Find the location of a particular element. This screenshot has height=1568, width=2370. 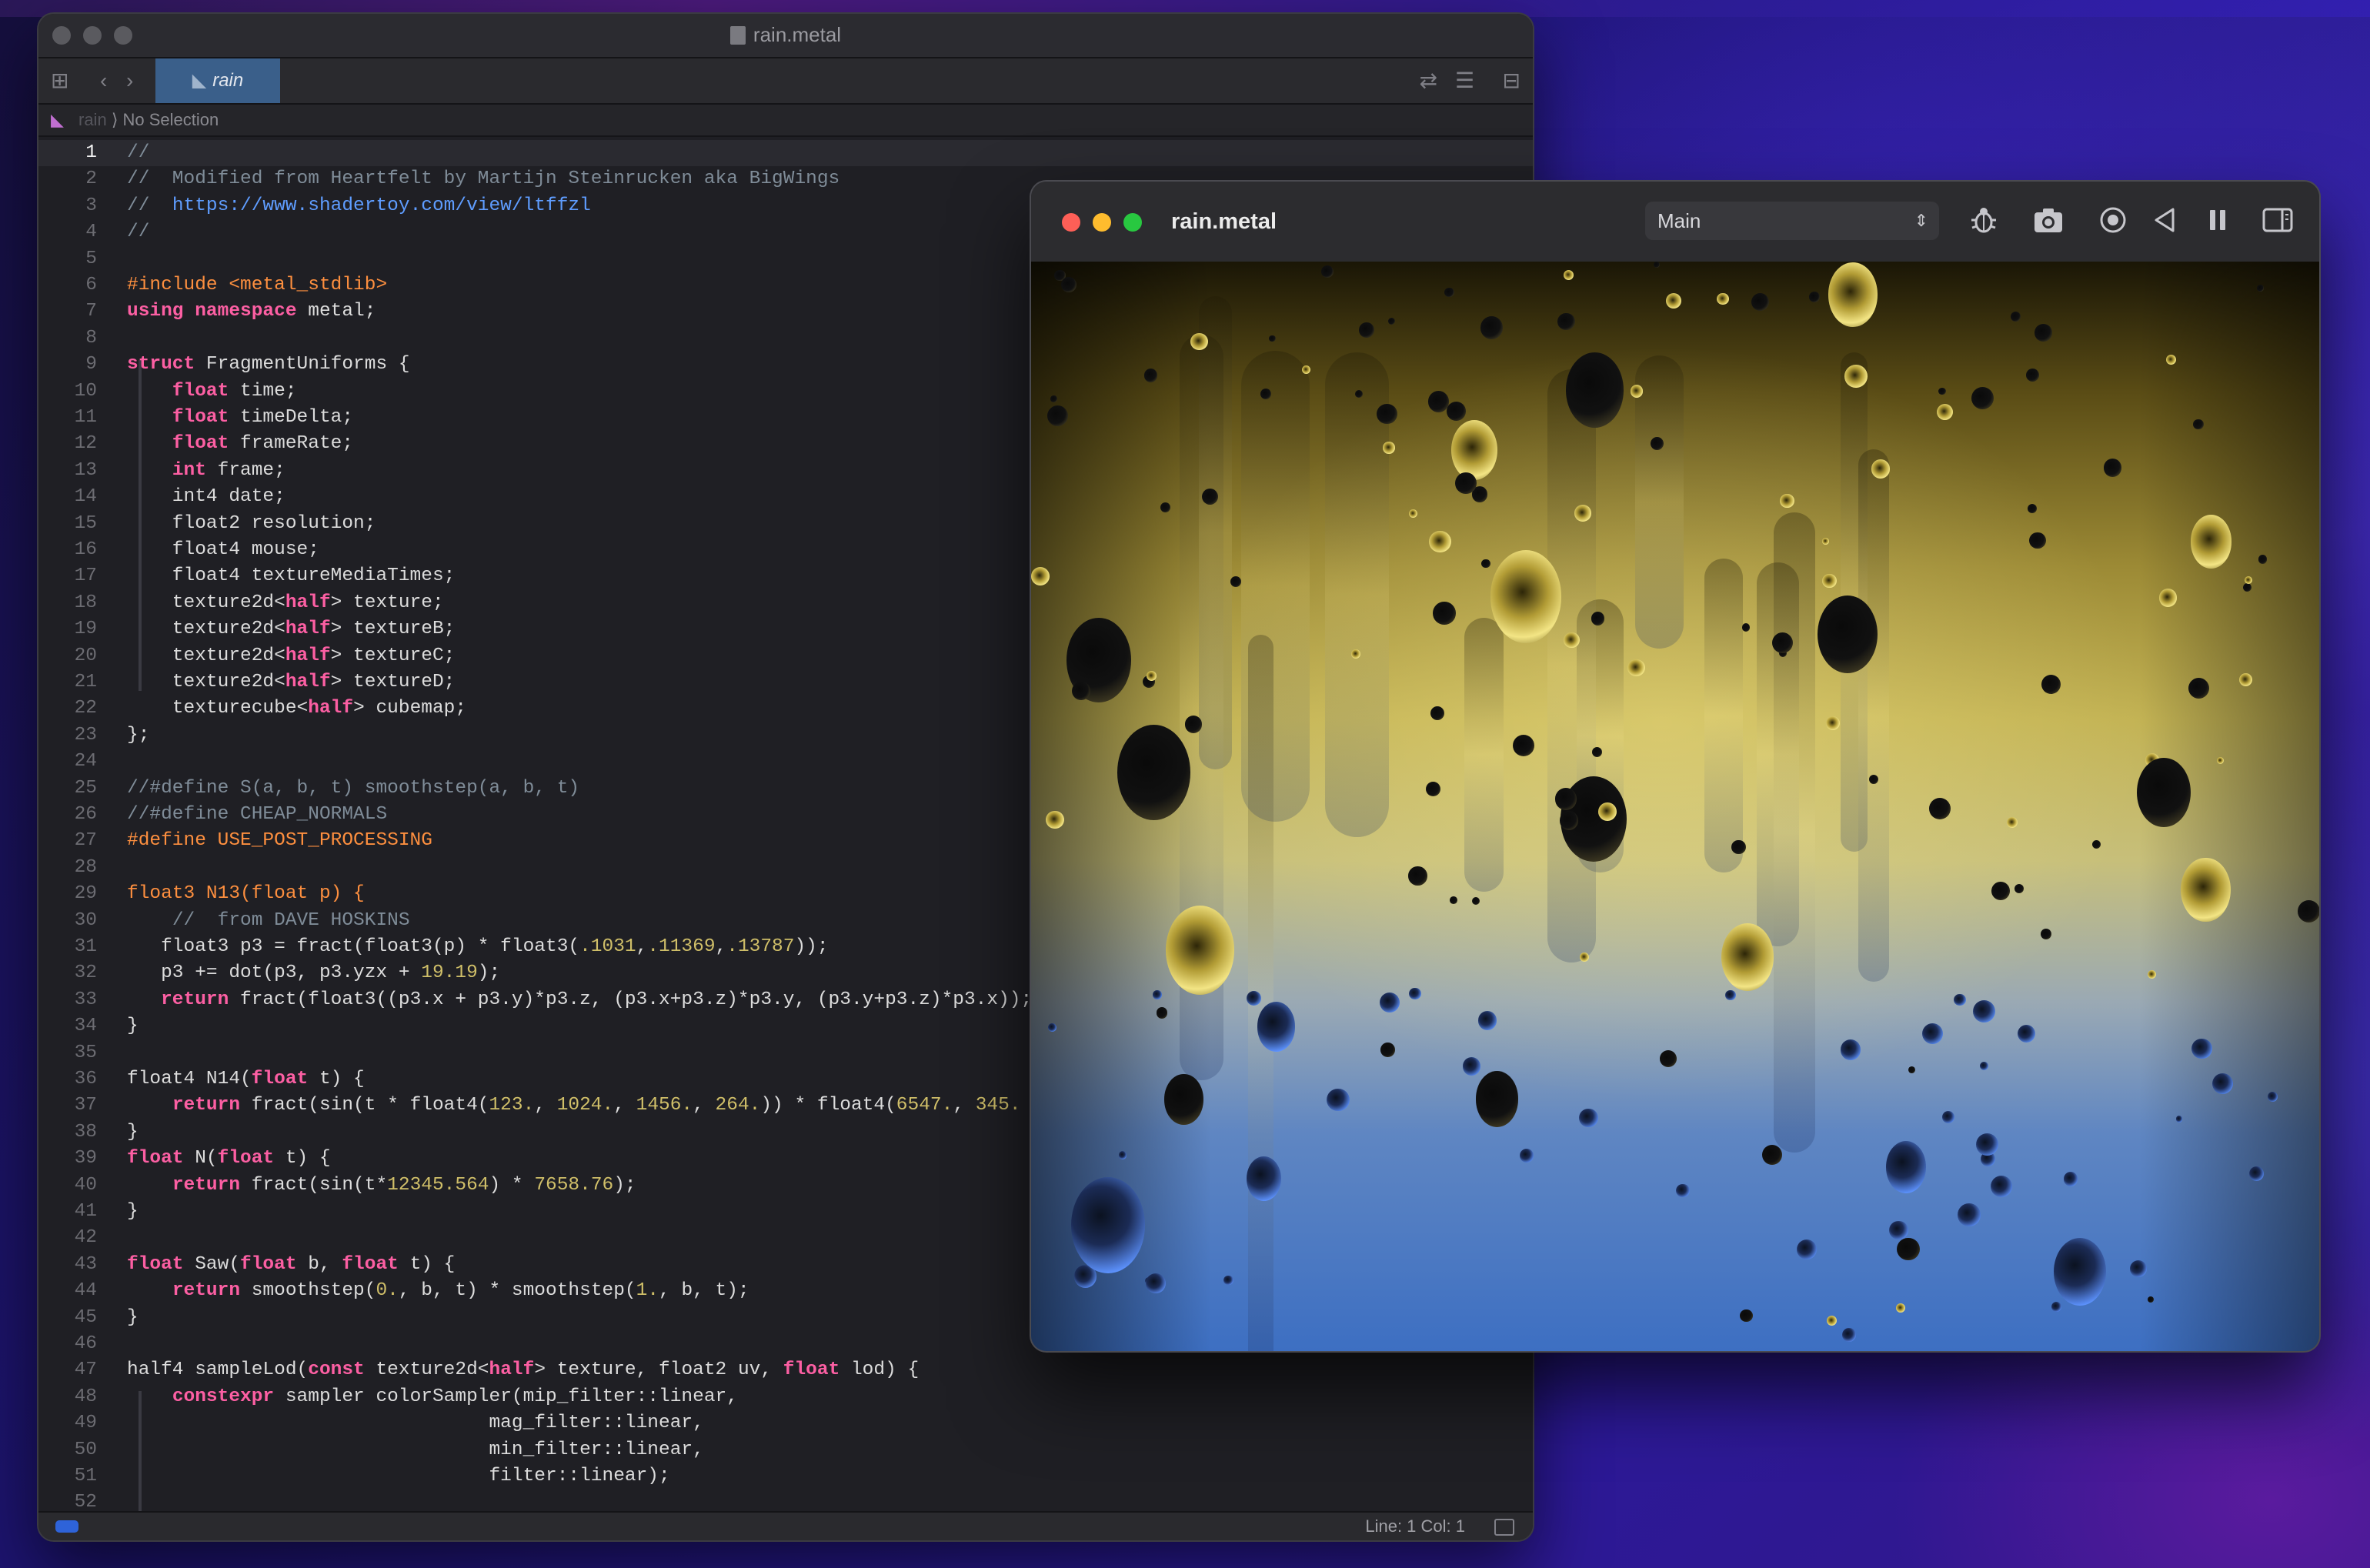

split-editor-icon: ⊟ is located at coordinates (1511, 81).